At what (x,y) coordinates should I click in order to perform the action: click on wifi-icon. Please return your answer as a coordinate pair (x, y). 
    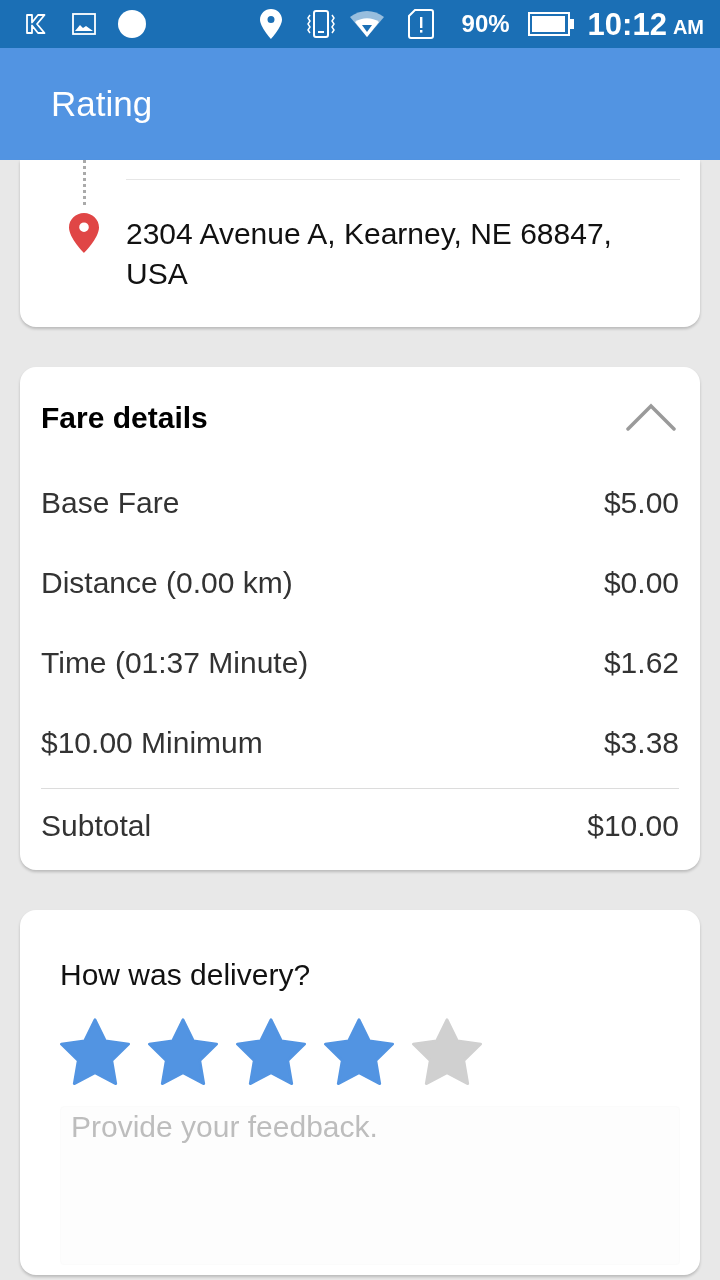
    Looking at the image, I should click on (366, 24).